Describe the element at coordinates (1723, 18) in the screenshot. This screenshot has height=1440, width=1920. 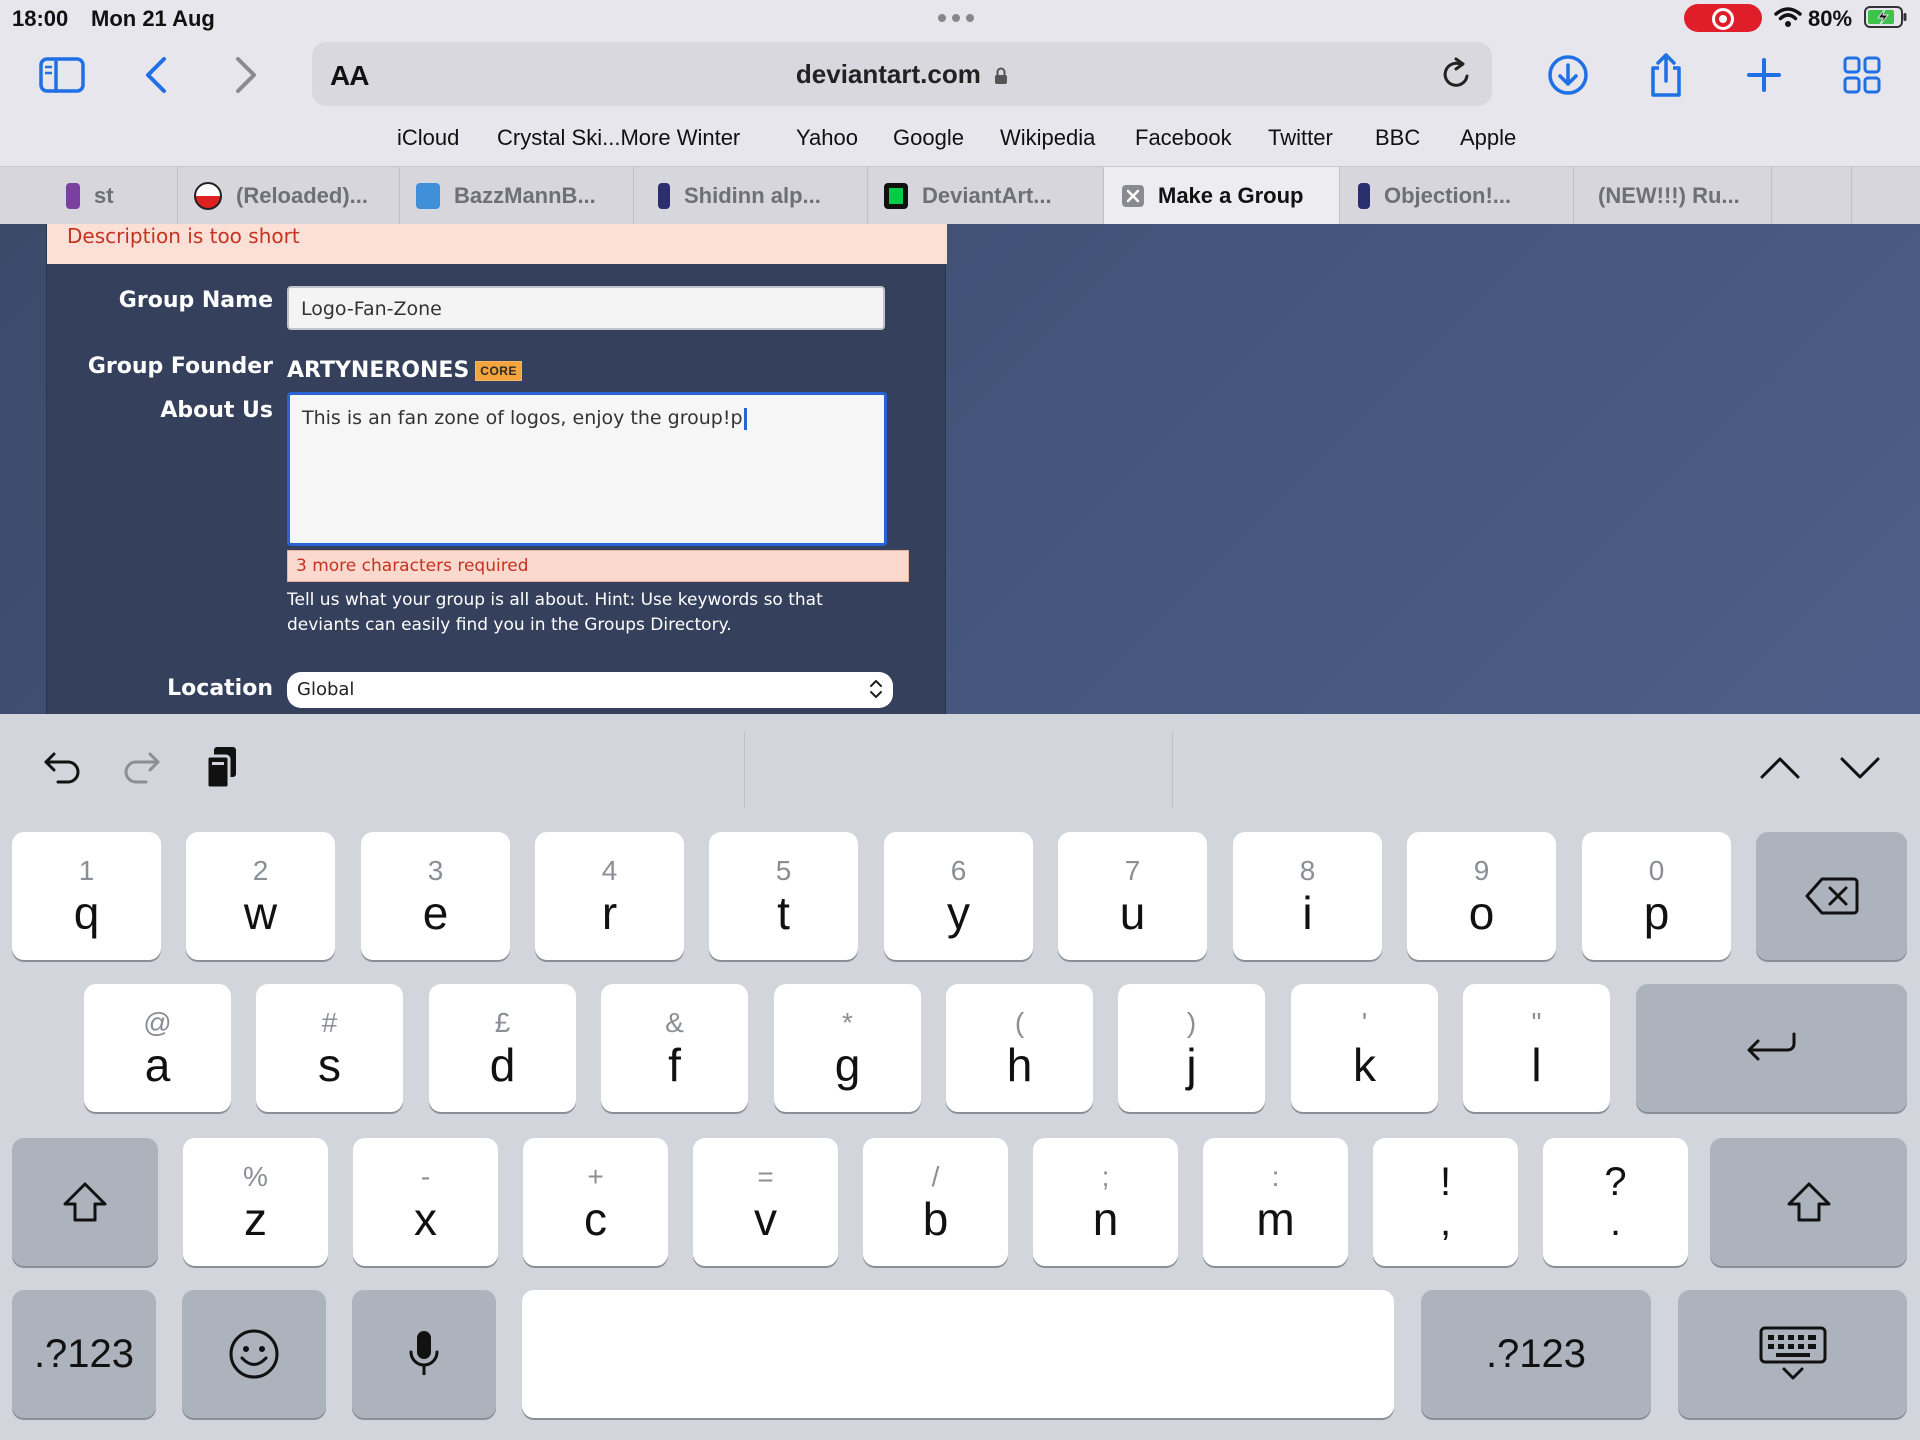
I see `screen-recording-icon` at that location.